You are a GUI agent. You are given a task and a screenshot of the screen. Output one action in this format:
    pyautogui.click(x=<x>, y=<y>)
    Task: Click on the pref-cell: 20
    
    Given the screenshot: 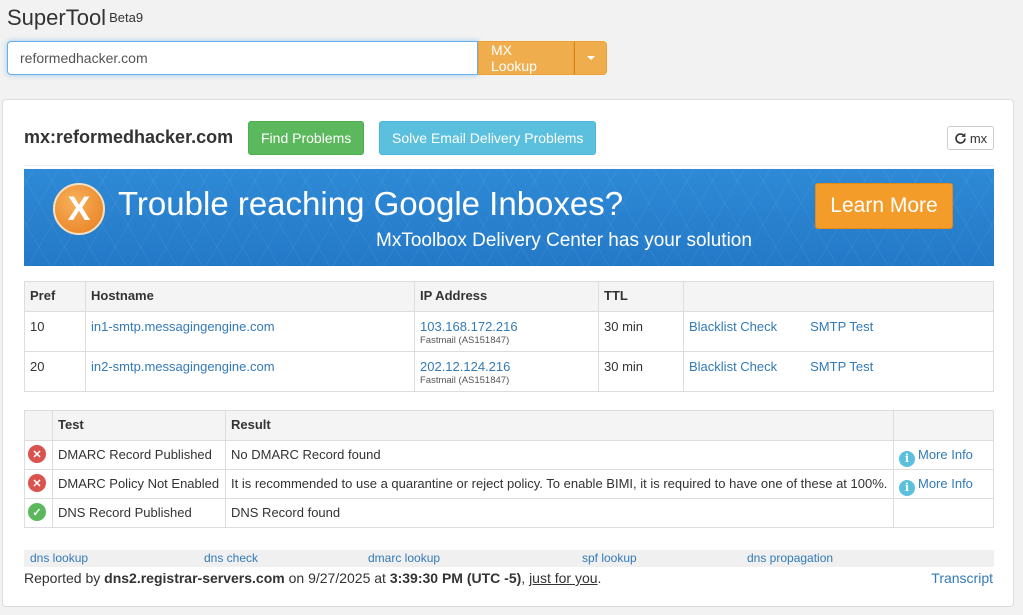 What is the action you would take?
    pyautogui.click(x=55, y=371)
    